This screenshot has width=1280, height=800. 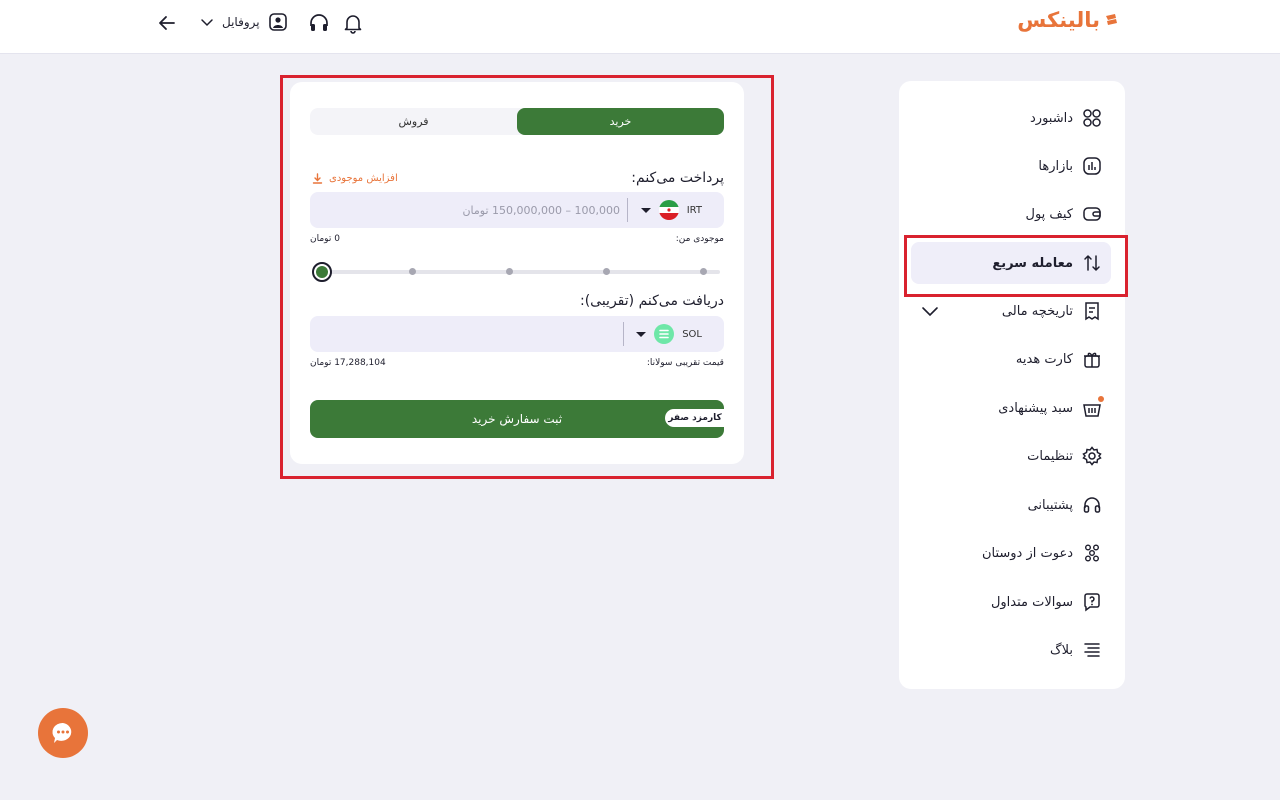 What do you see at coordinates (1092, 650) in the screenshot?
I see `blog-icon` at bounding box center [1092, 650].